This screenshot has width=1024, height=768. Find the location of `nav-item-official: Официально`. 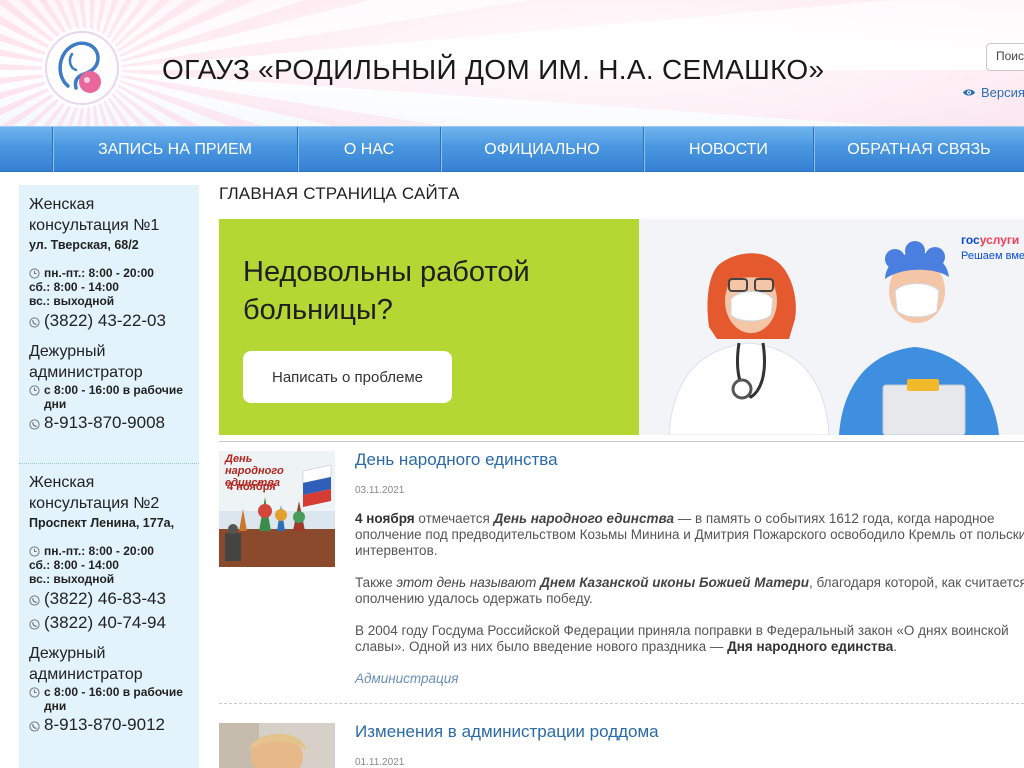

nav-item-official: Официально is located at coordinates (541, 149).